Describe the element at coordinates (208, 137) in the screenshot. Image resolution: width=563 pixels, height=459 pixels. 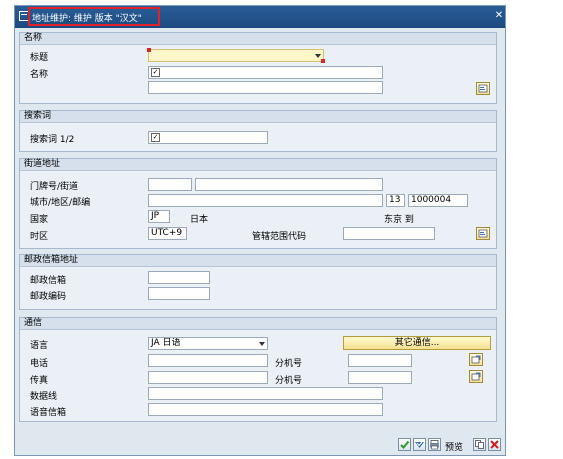
I see `search-term-field: ✓` at that location.